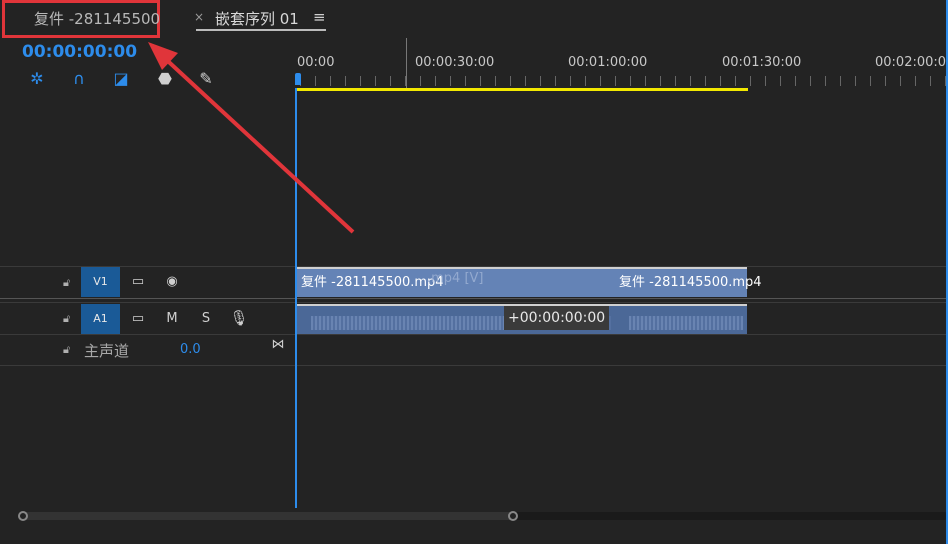 The image size is (948, 544). I want to click on annotation-arrow, so click(251, 138).